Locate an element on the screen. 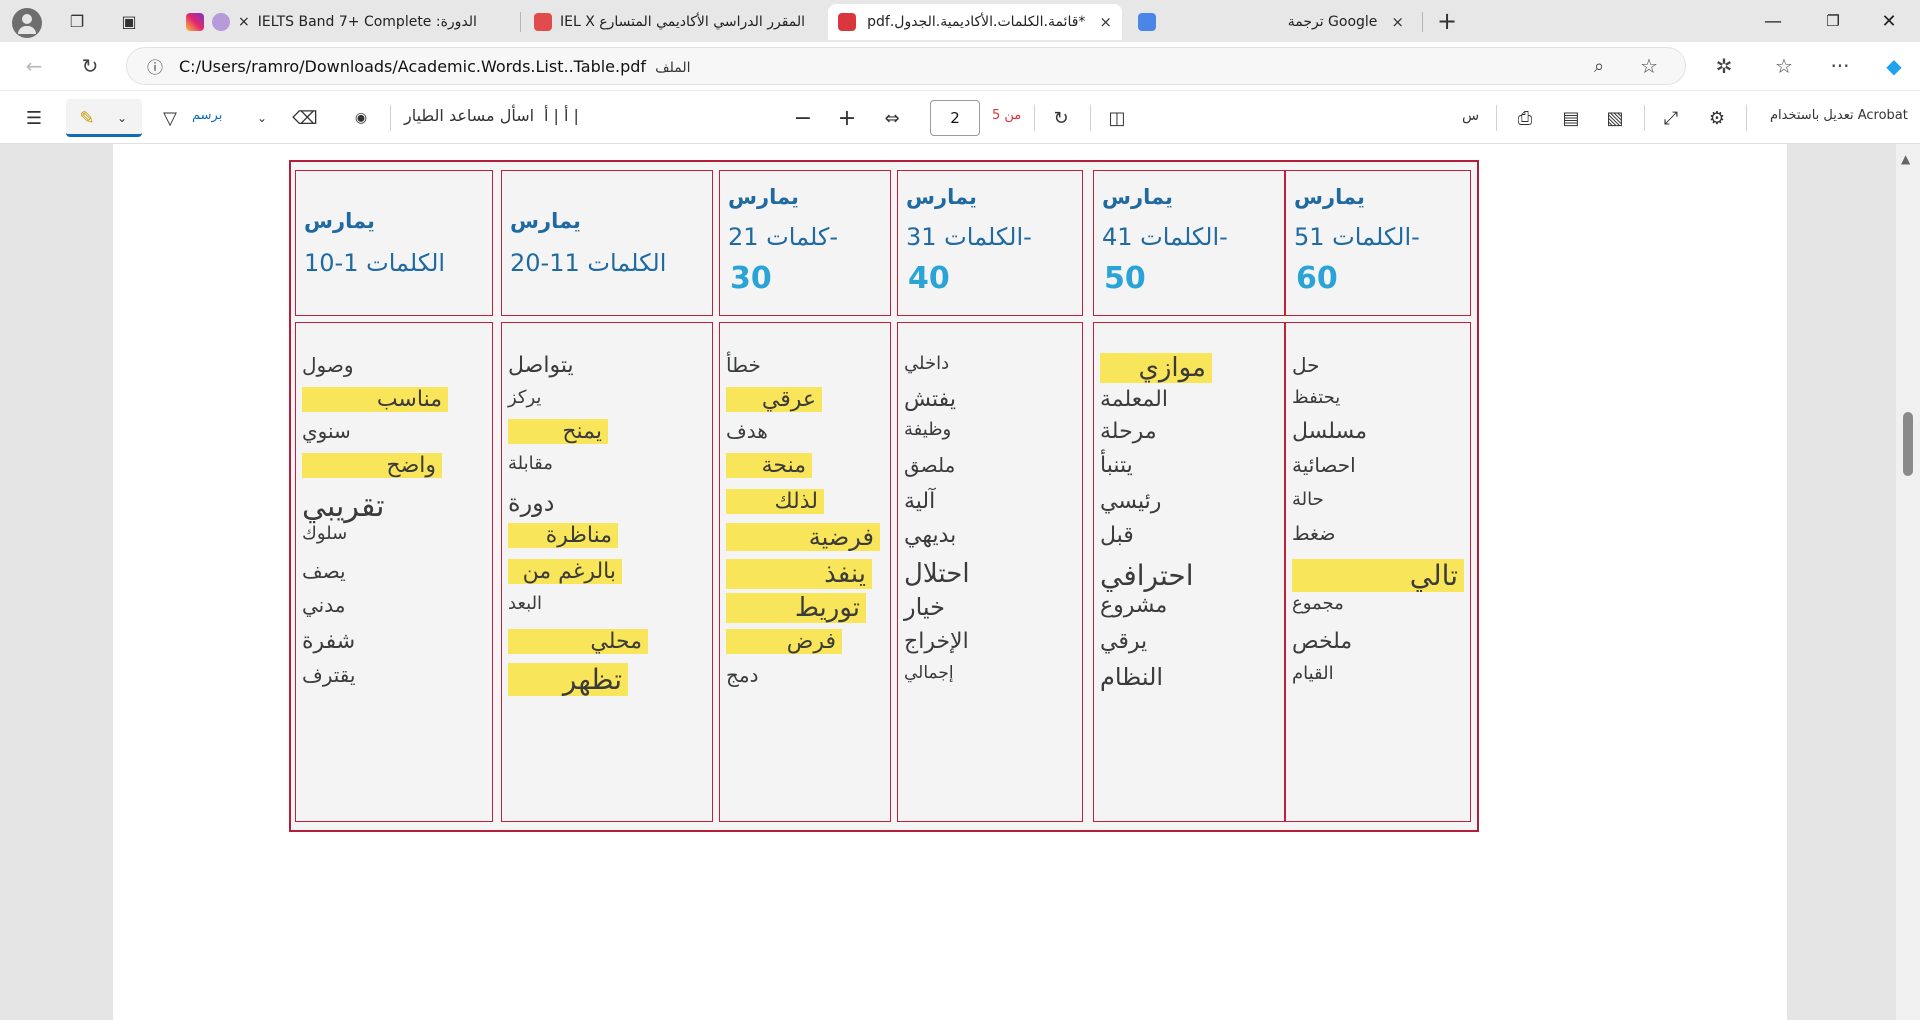  header-words-range: كلمات 21- is located at coordinates (783, 237).